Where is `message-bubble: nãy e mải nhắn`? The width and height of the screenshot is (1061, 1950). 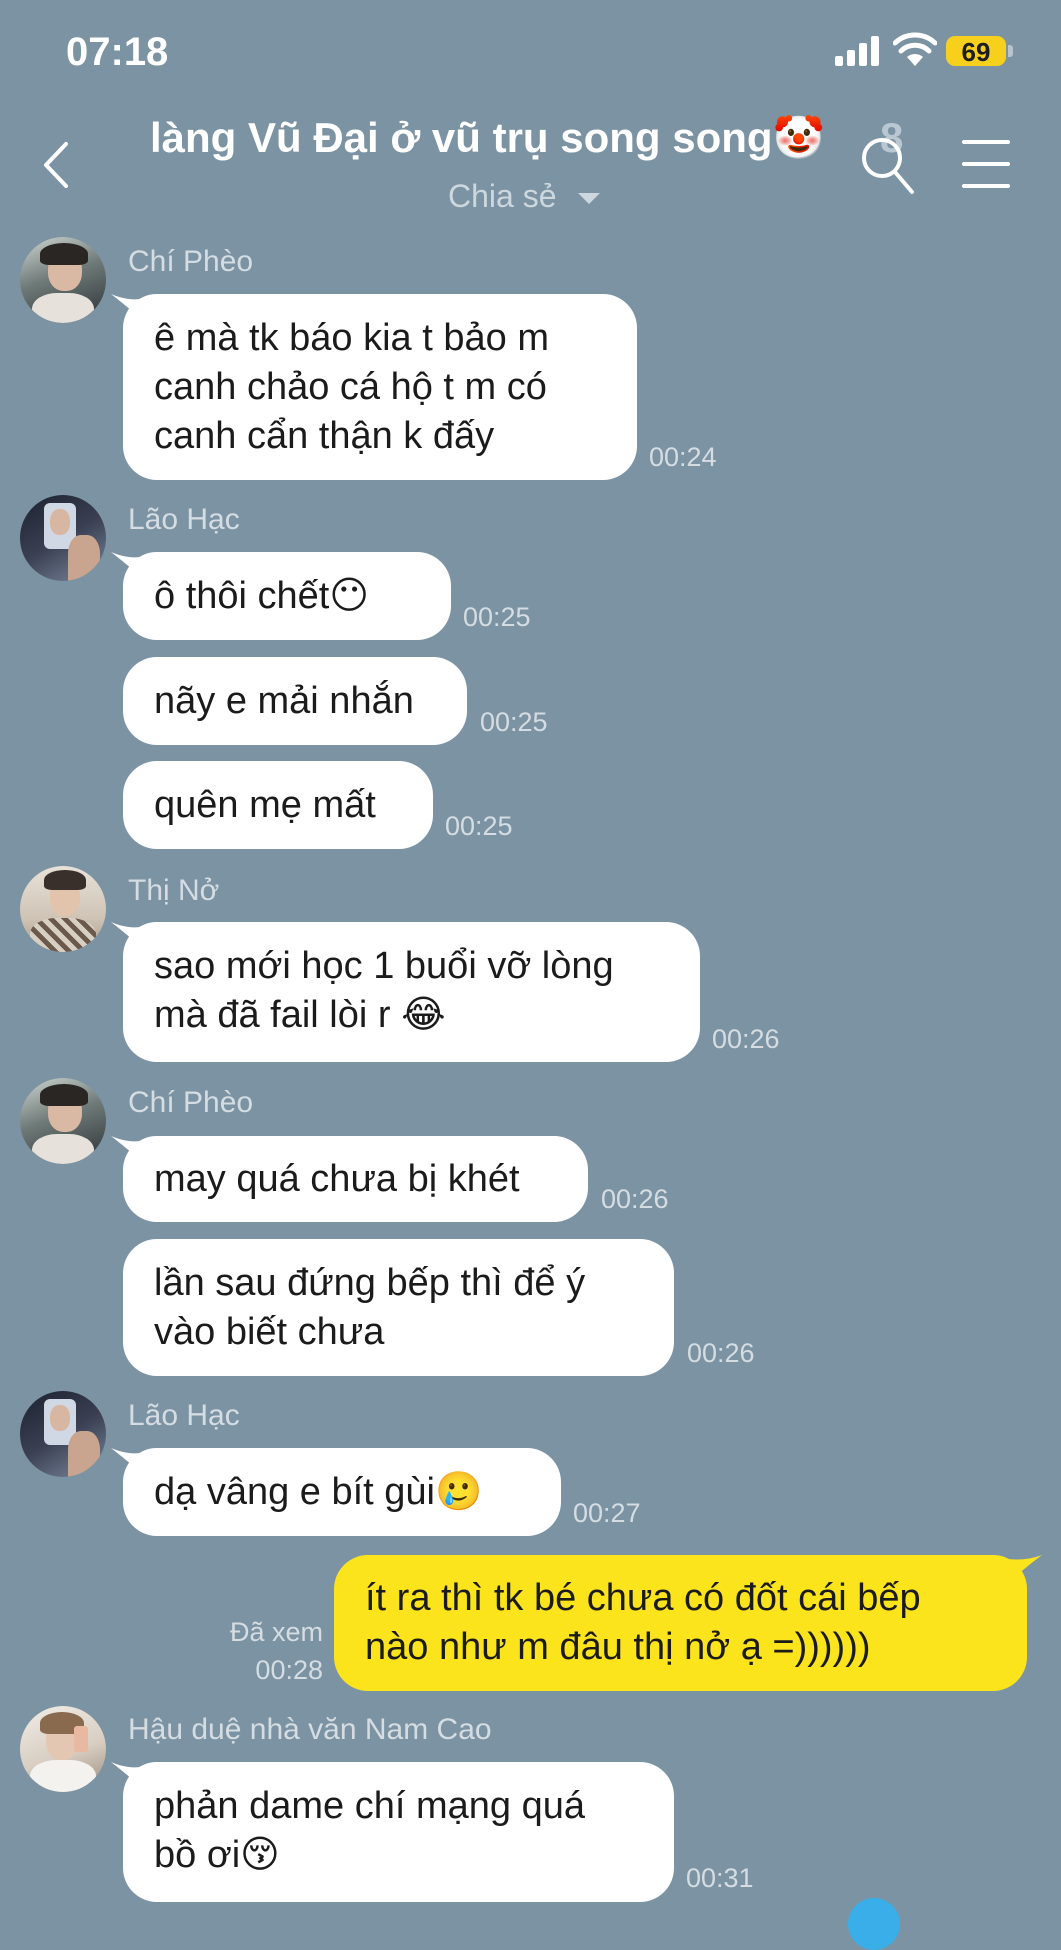 message-bubble: nãy e mải nhắn is located at coordinates (295, 701).